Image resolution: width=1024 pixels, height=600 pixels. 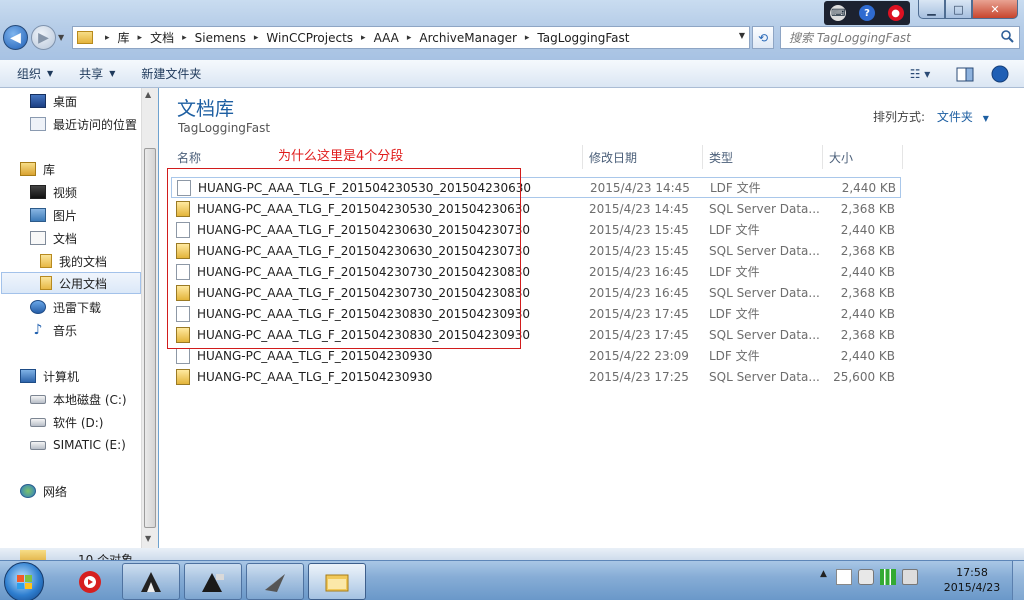 I want to click on address-dropdown-icon: ▼, so click(x=742, y=35).